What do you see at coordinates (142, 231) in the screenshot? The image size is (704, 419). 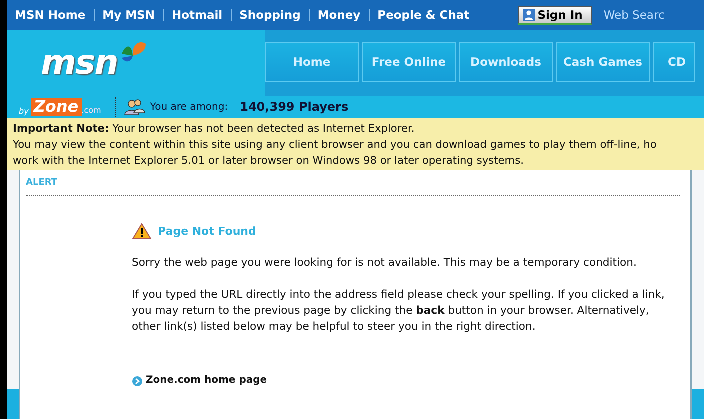 I see `warning-icon` at bounding box center [142, 231].